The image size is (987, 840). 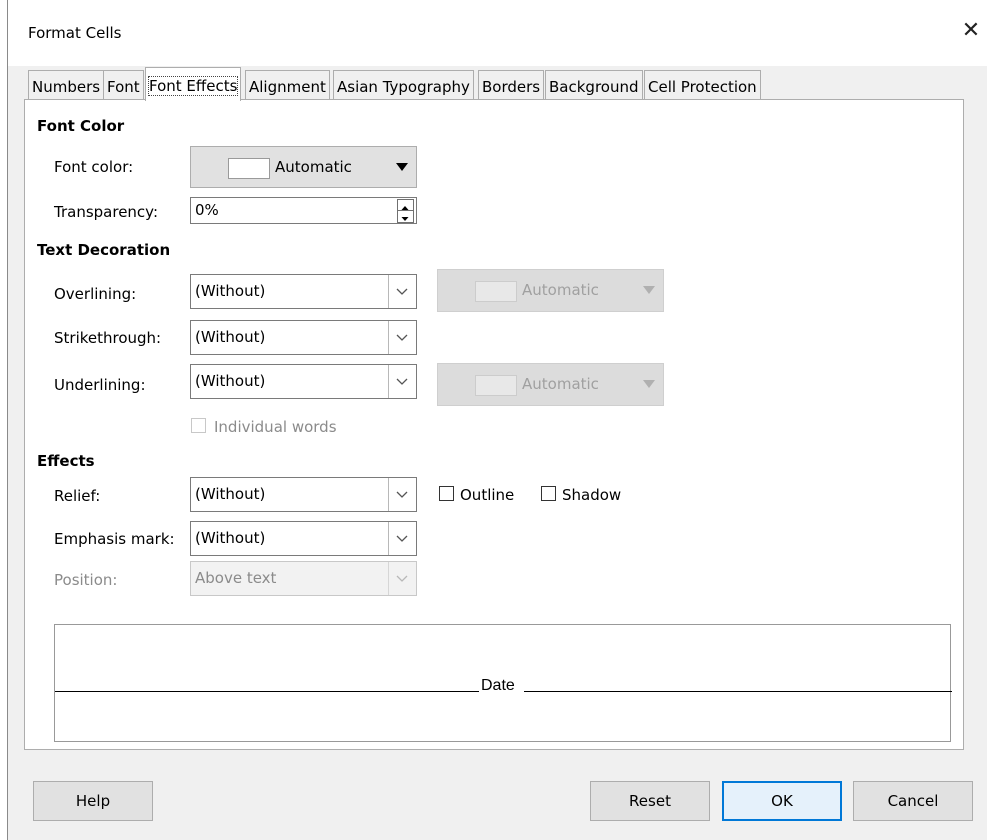 I want to click on font-color-label: Font color:, so click(x=94, y=167).